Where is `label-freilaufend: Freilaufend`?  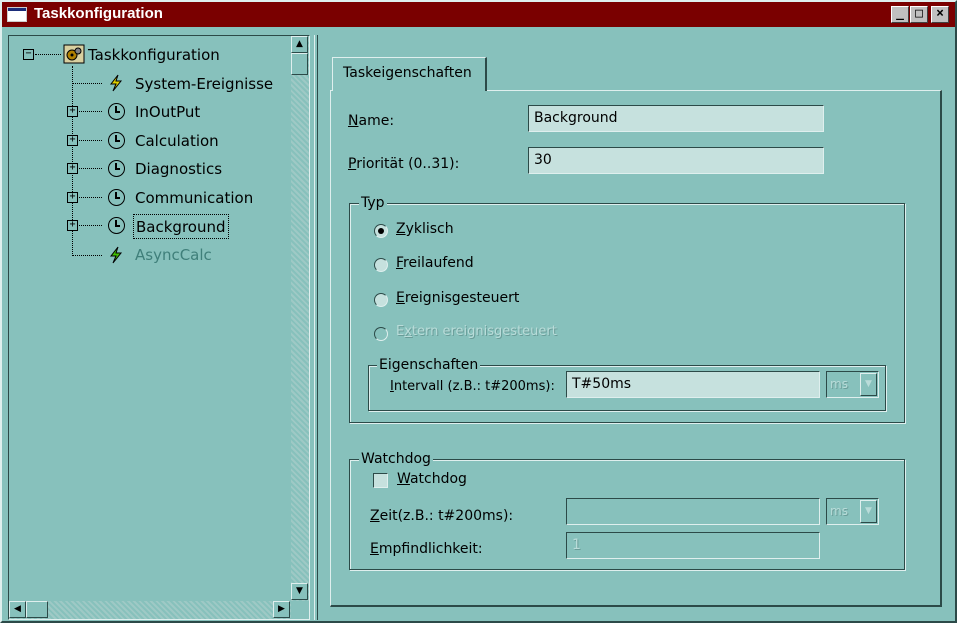 label-freilaufend: Freilaufend is located at coordinates (435, 263).